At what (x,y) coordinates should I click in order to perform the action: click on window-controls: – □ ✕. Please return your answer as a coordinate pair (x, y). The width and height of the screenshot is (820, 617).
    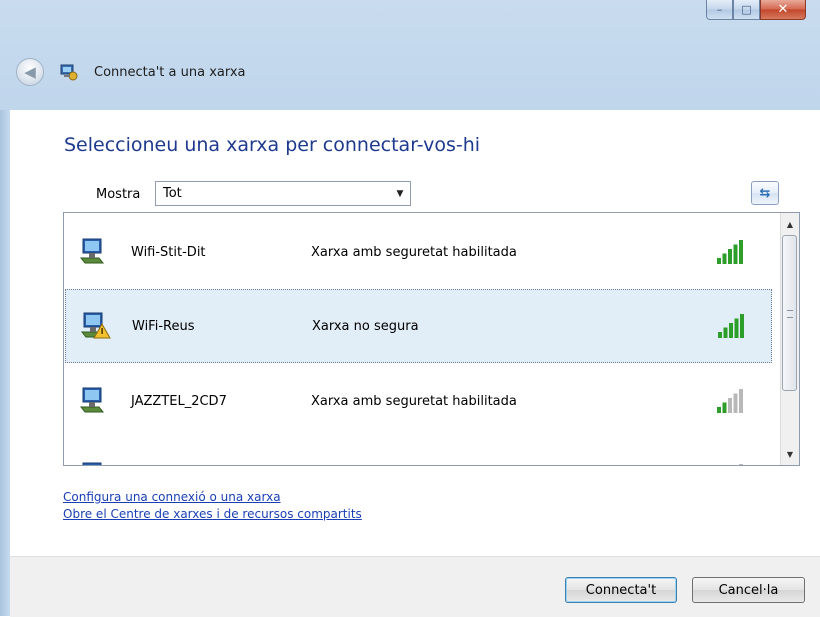
    Looking at the image, I should click on (756, 11).